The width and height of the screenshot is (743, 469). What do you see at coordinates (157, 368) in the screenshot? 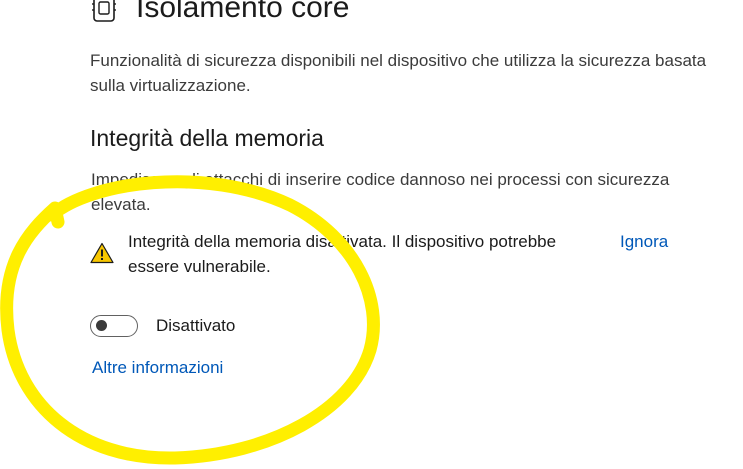
I see `more-info-link: Altre informazioni` at bounding box center [157, 368].